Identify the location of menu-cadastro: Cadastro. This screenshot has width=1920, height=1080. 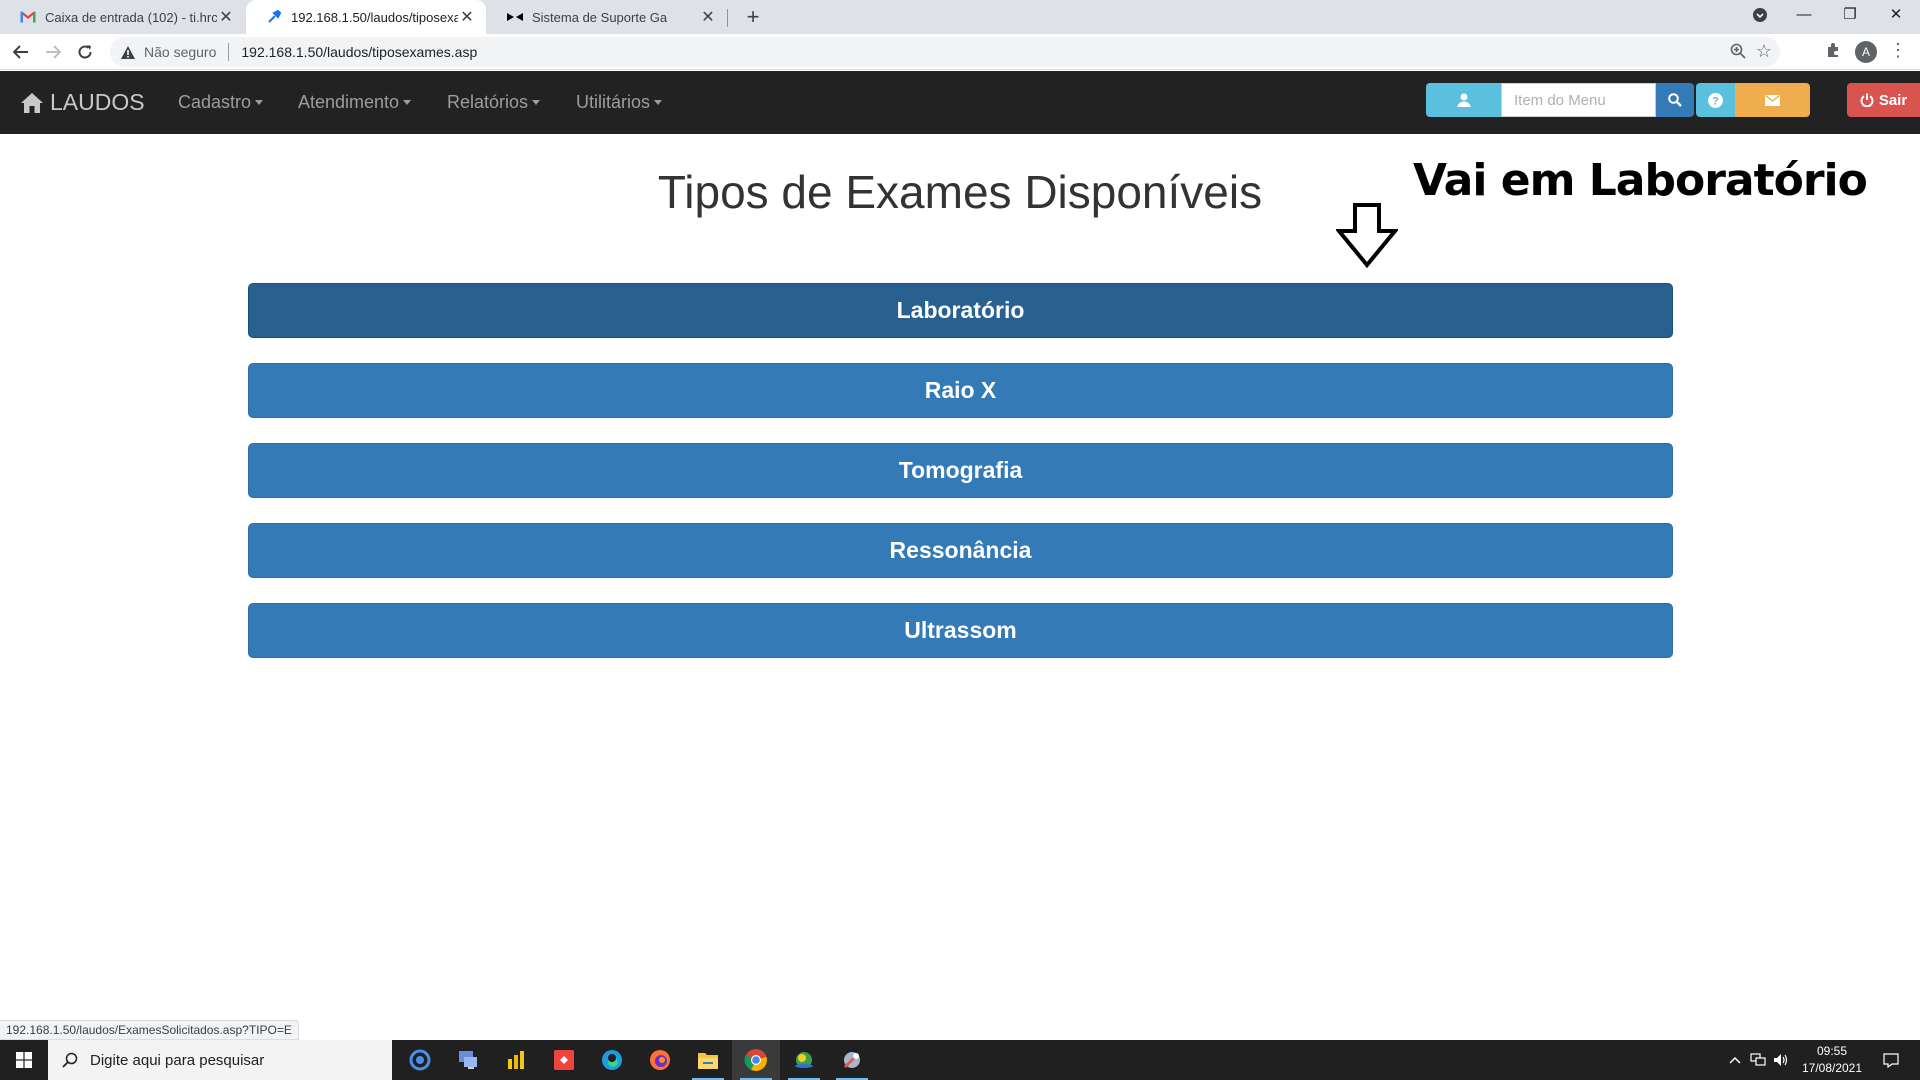
(221, 102).